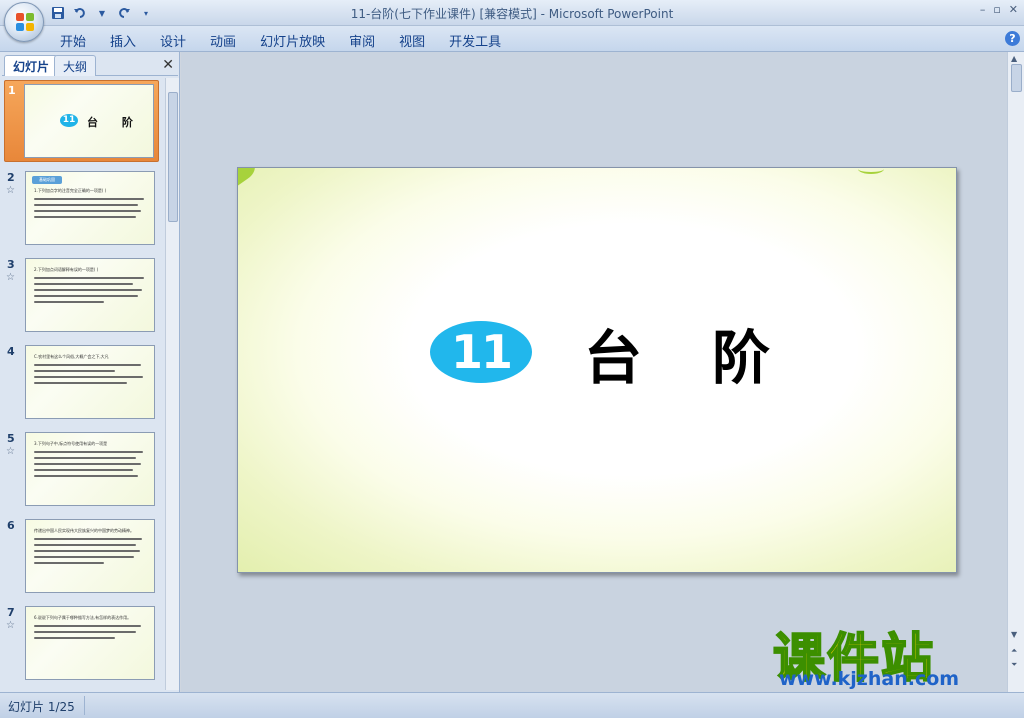  I want to click on tab-developer: 开发工具, so click(482, 40).